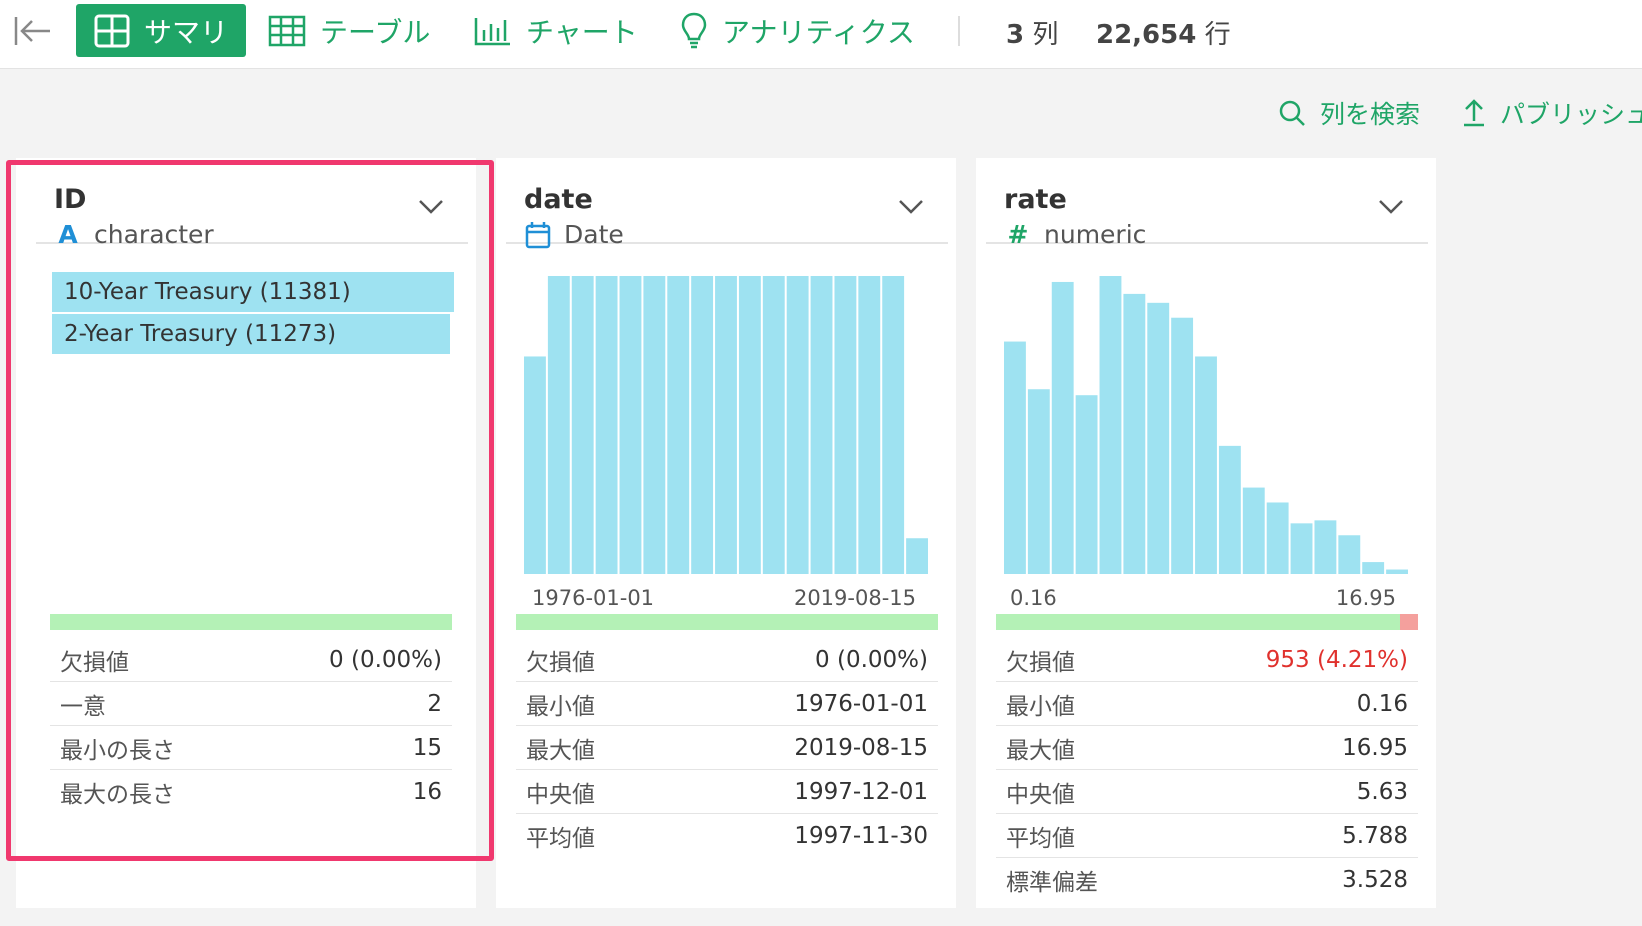 This screenshot has width=1642, height=926. What do you see at coordinates (1207, 792) in the screenshot?
I see `stat-row: 中央値 5.63` at bounding box center [1207, 792].